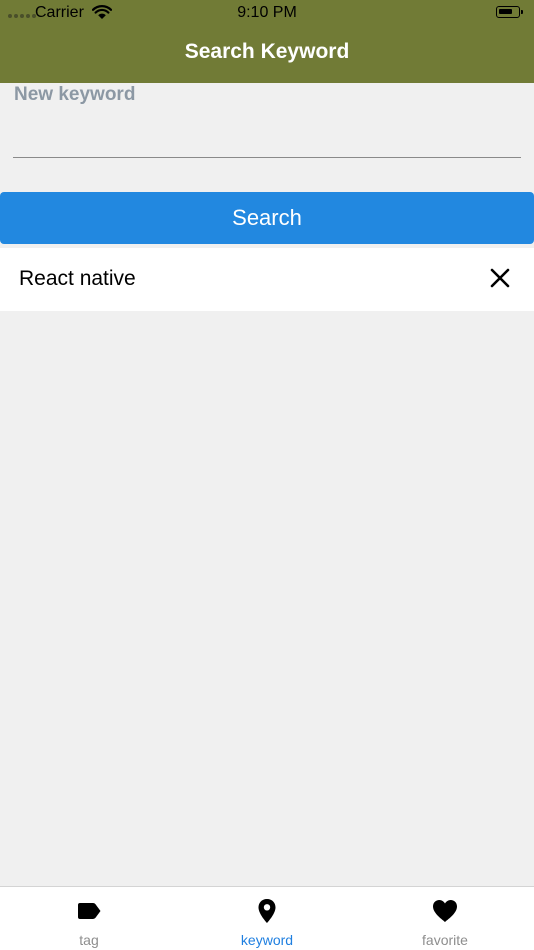 The image size is (534, 950). I want to click on tag-icon, so click(89, 911).